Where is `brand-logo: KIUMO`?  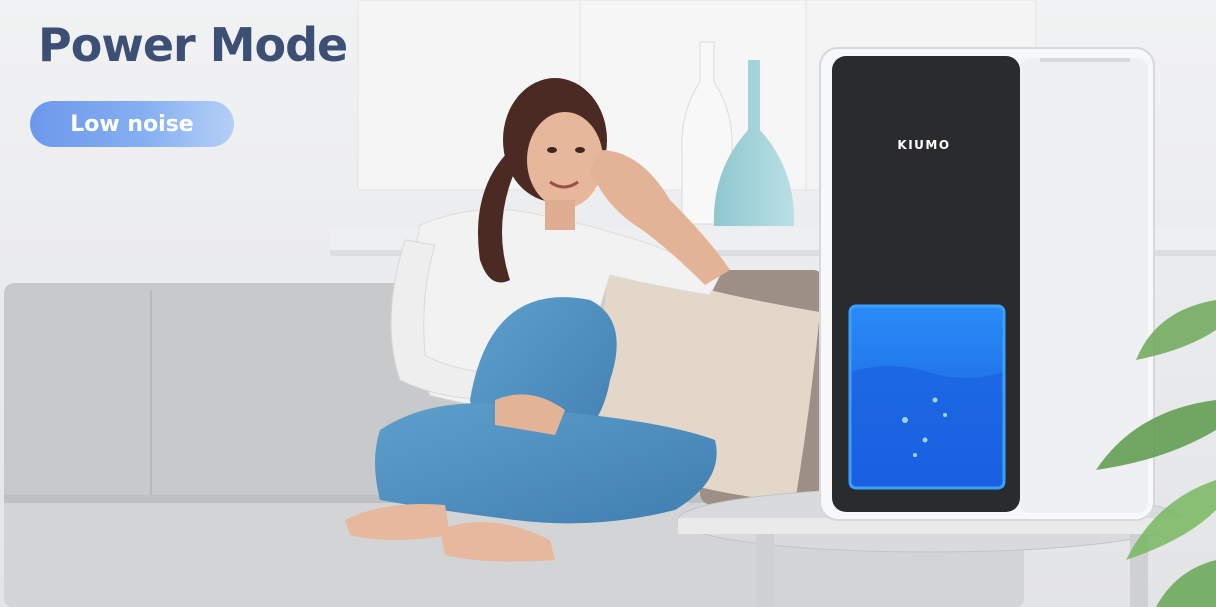 brand-logo: KIUMO is located at coordinates (924, 145).